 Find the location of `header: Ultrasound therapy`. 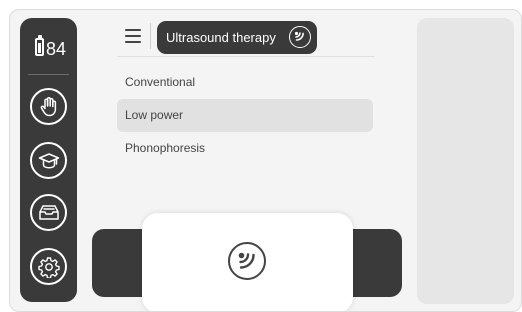

header: Ultrasound therapy is located at coordinates (251, 38).